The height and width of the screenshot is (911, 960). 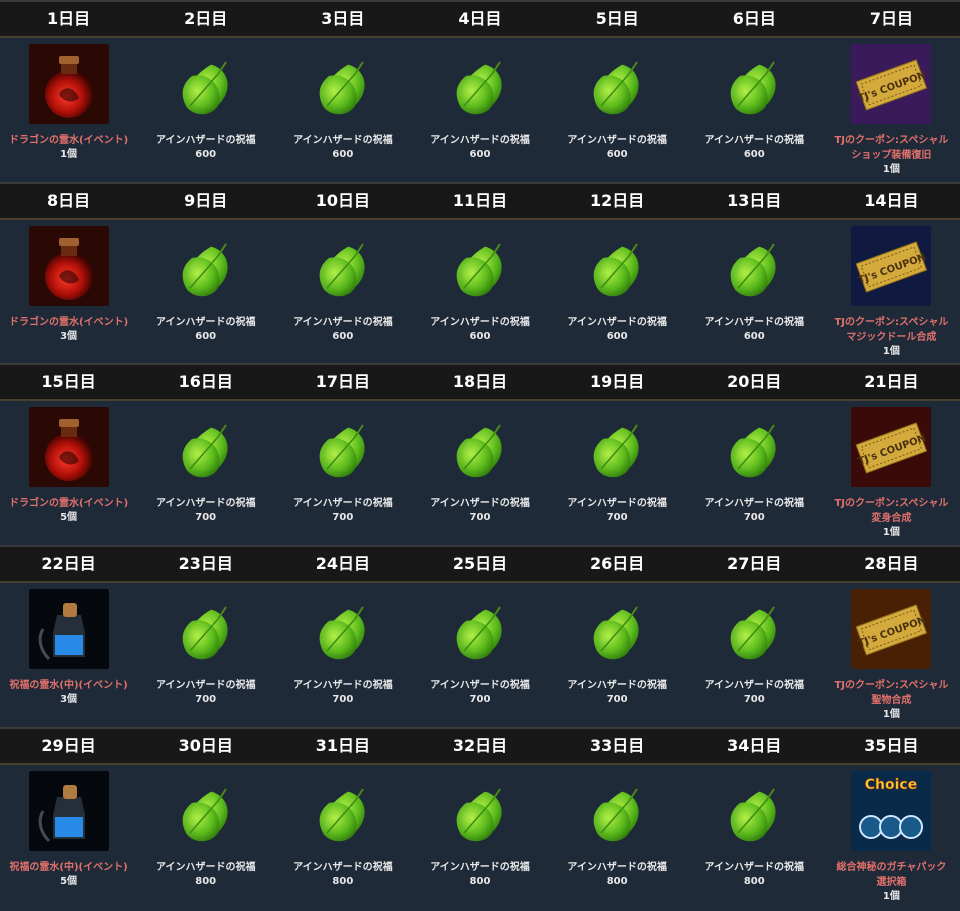 I want to click on day-label: 35日目, so click(x=891, y=745).